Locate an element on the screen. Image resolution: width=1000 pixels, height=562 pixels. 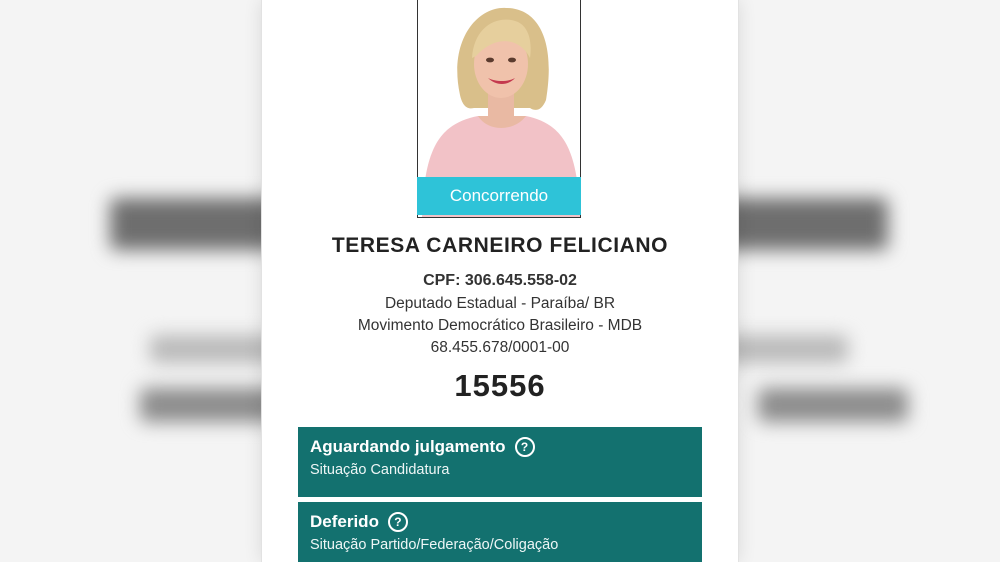
candidacy-situation-title: Aguardando julgamento is located at coordinates (408, 446).